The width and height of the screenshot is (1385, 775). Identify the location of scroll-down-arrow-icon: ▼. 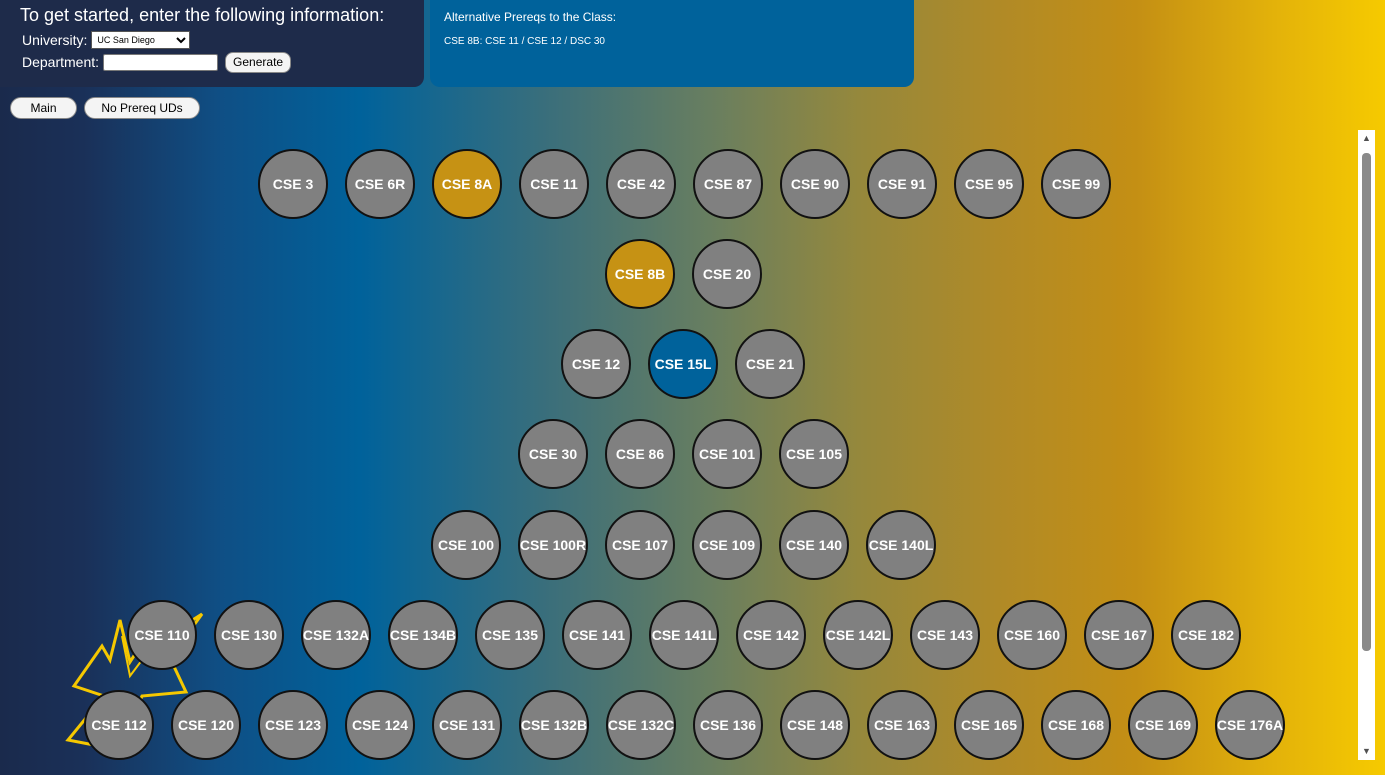
(1366, 751).